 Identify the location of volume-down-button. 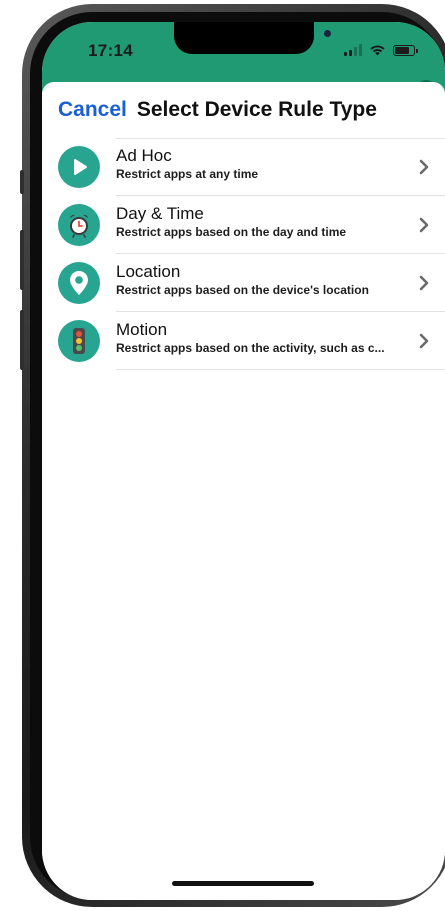
(22, 340).